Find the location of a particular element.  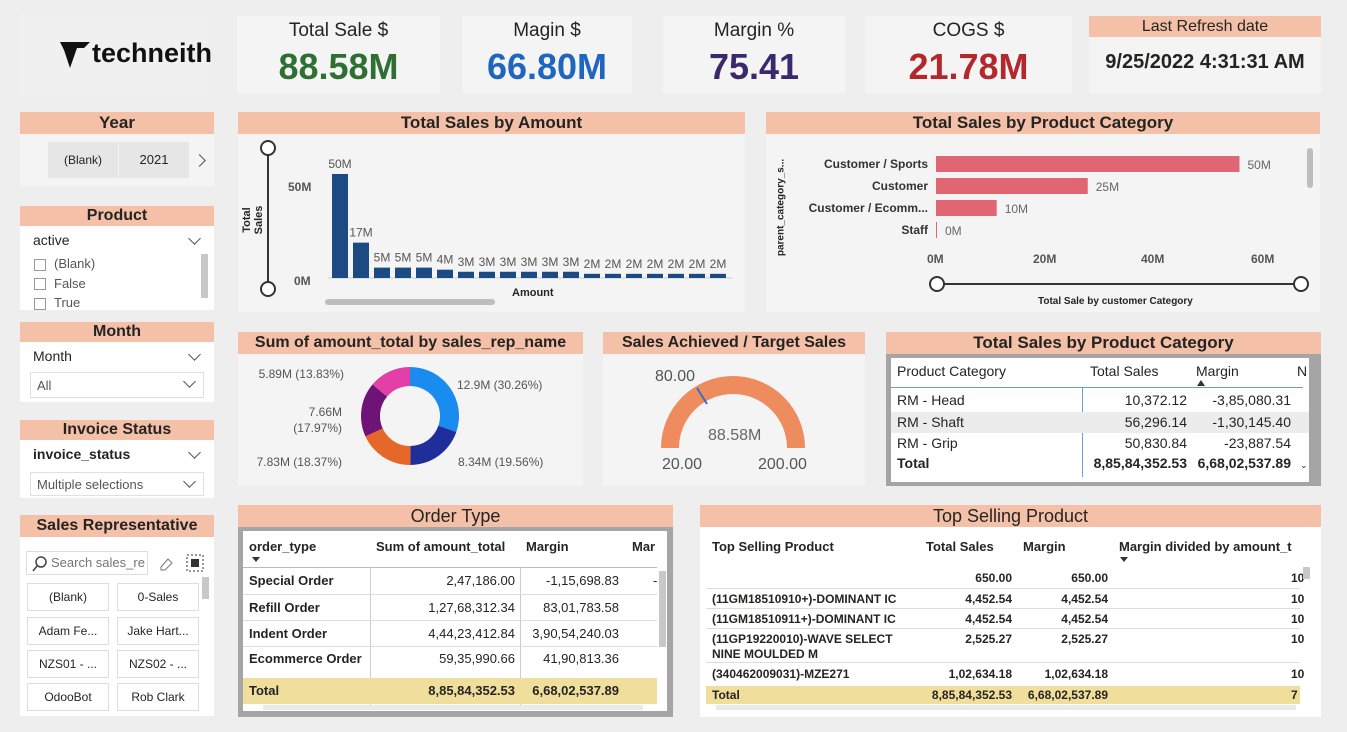

select-all-icon is located at coordinates (195, 563).